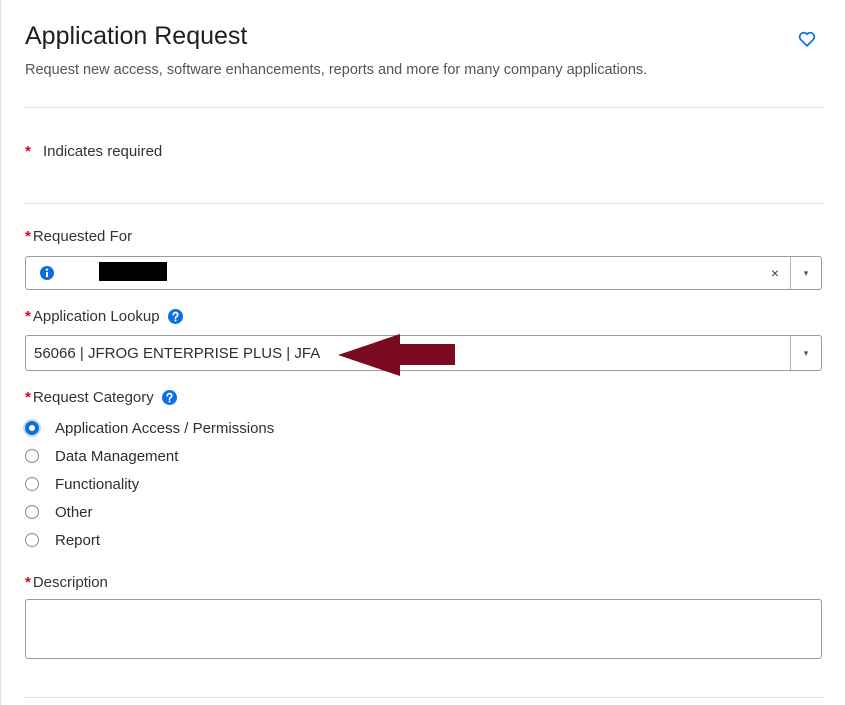 The height and width of the screenshot is (705, 845). Describe the element at coordinates (775, 273) in the screenshot. I see `clear-icon: ×` at that location.